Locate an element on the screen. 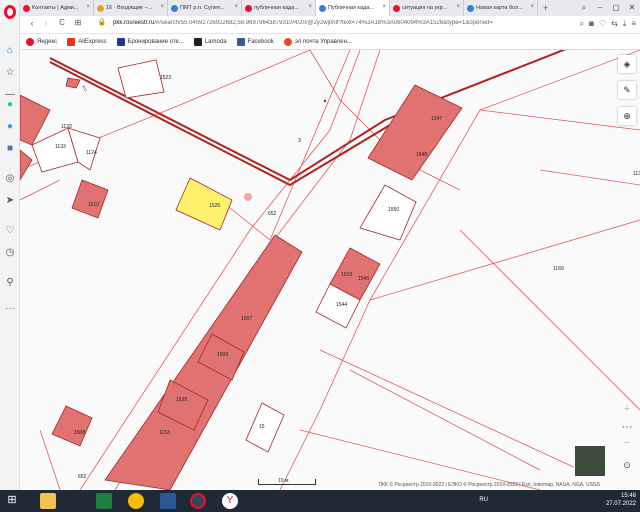 Image resolution: width=640 pixels, height=512 pixels. zoom-more-button: ··· is located at coordinates (627, 427).